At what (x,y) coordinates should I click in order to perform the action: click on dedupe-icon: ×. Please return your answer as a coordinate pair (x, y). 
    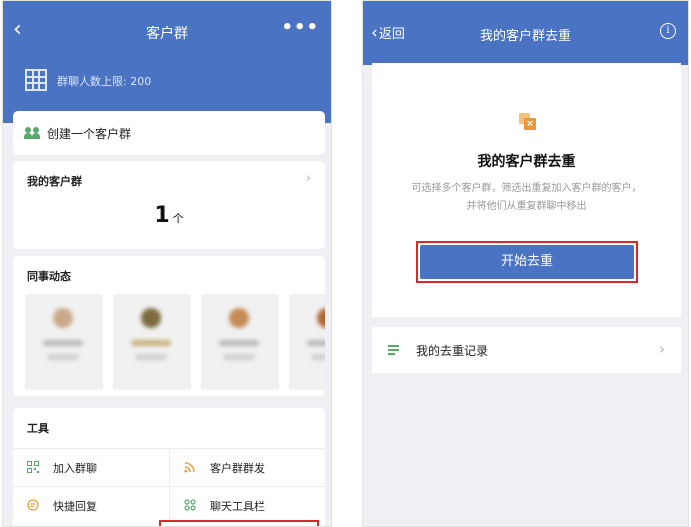
    Looking at the image, I should click on (528, 122).